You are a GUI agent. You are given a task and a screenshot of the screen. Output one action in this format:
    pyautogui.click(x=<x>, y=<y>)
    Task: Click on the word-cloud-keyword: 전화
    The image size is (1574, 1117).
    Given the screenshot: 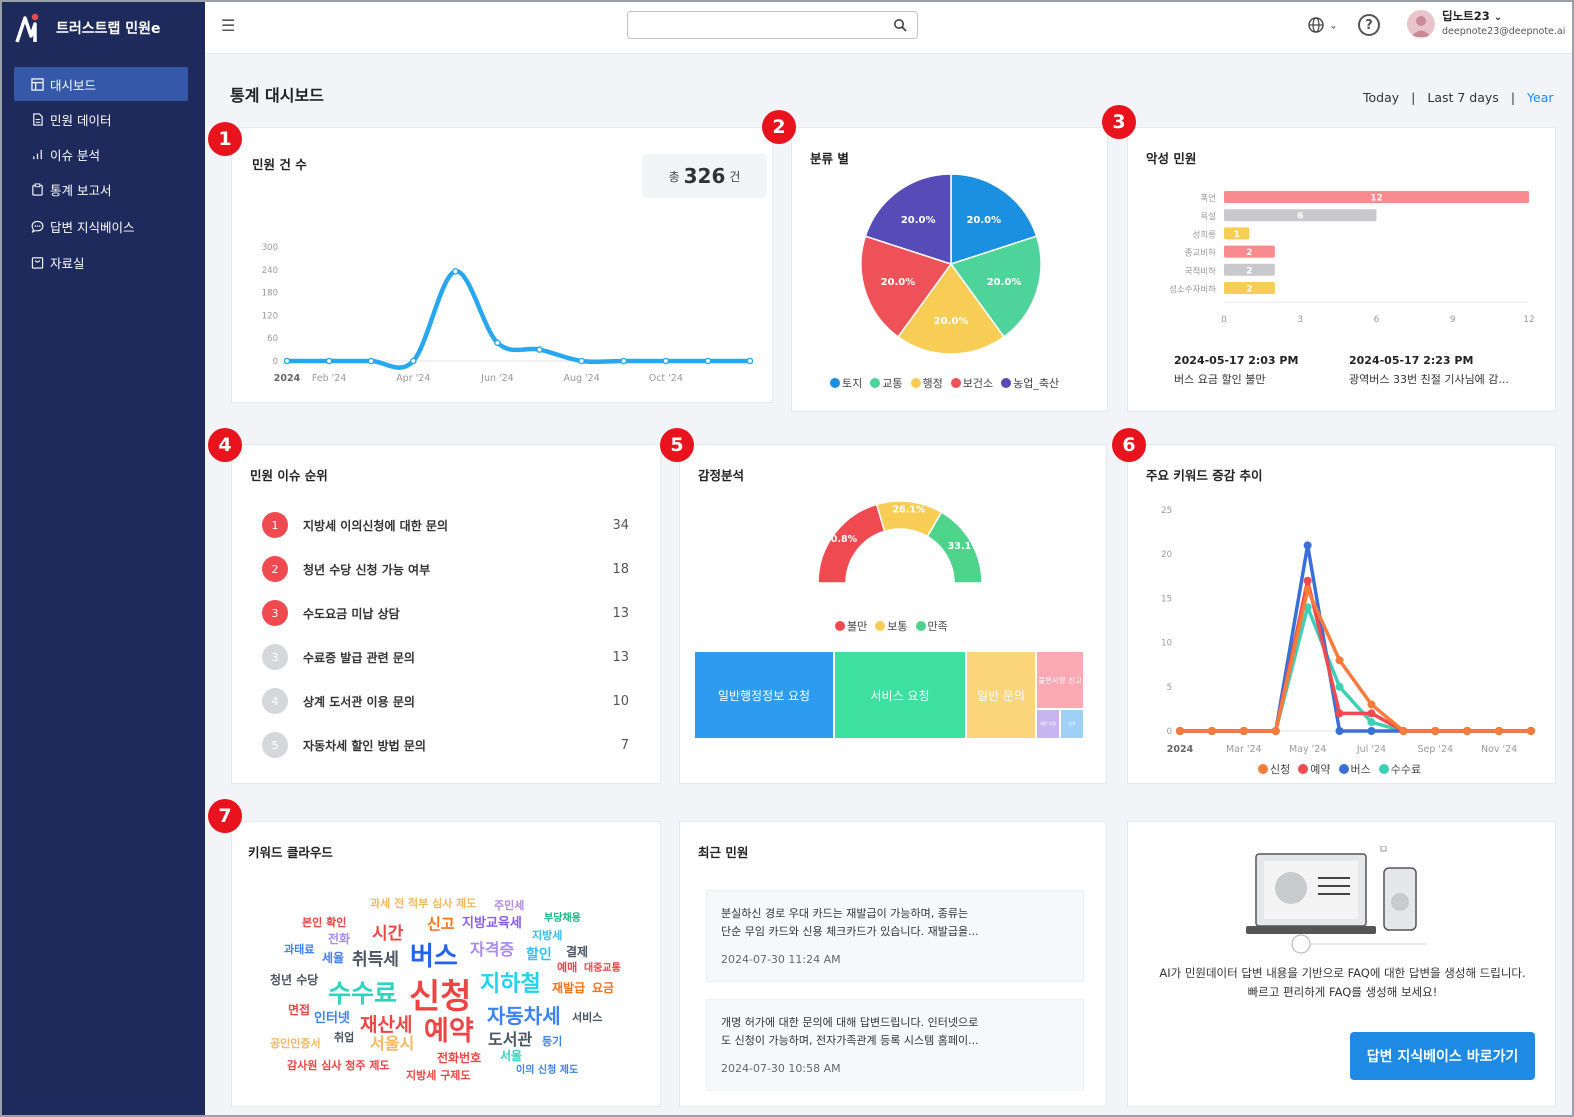 What is the action you would take?
    pyautogui.click(x=339, y=939)
    